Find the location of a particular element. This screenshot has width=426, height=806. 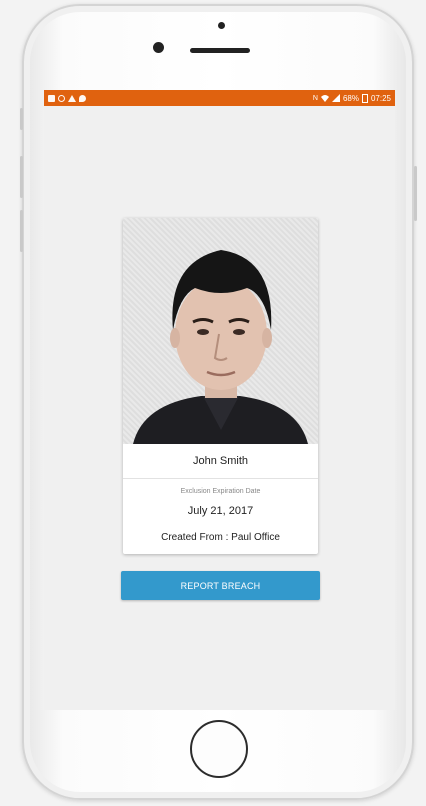

volume-up-button is located at coordinates (21, 177).